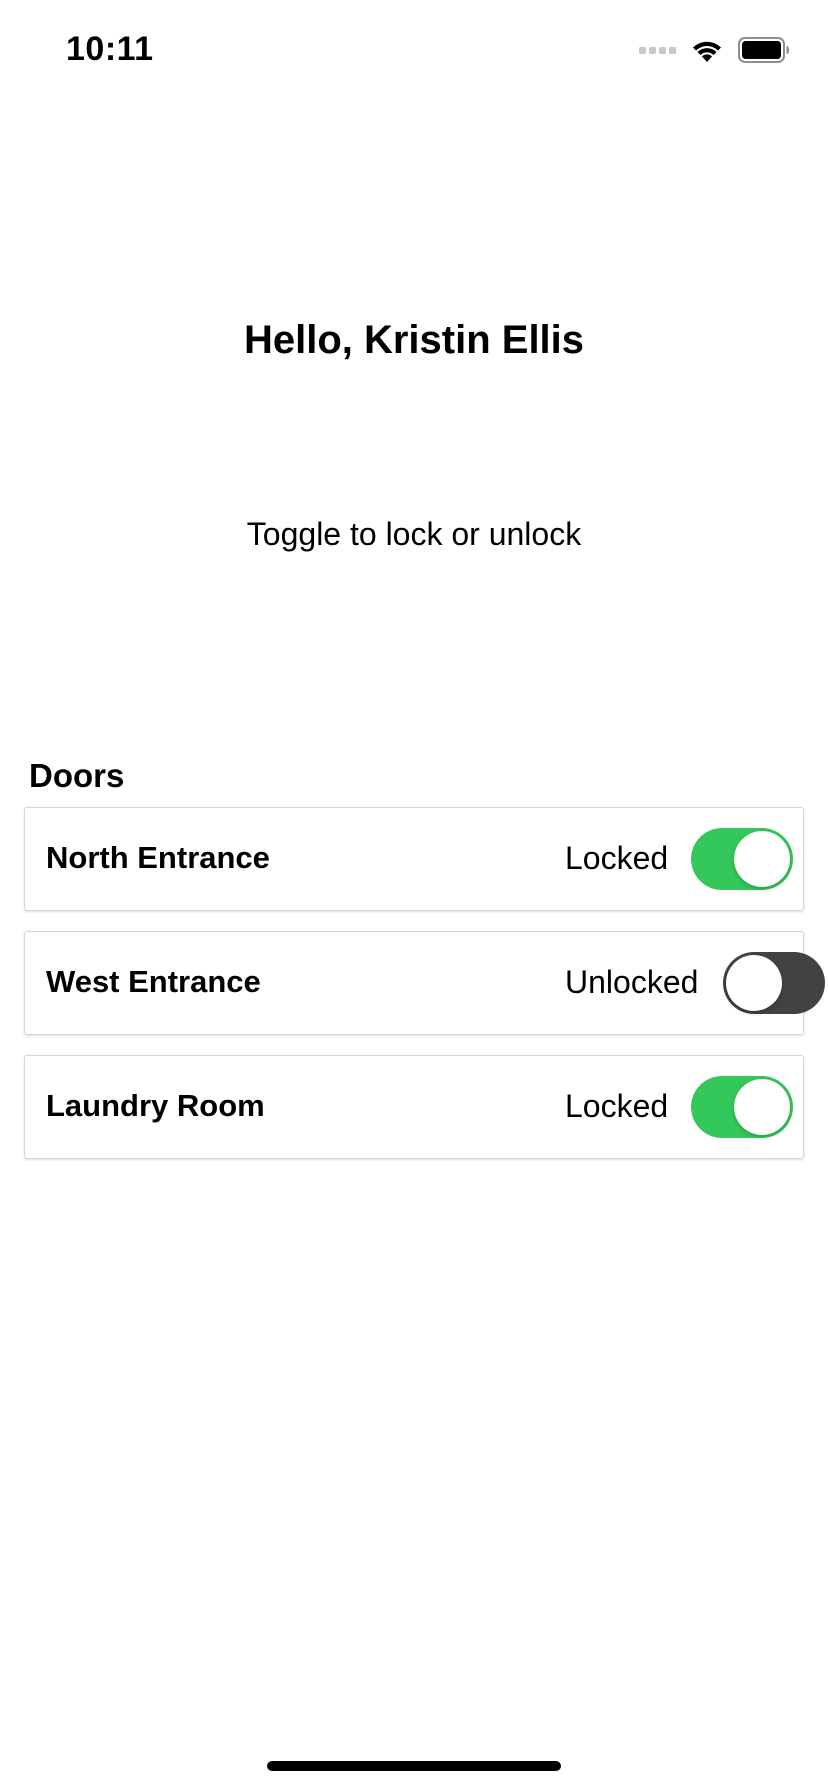 The image size is (828, 1792). Describe the element at coordinates (158, 857) in the screenshot. I see `door-name: North Entrance` at that location.